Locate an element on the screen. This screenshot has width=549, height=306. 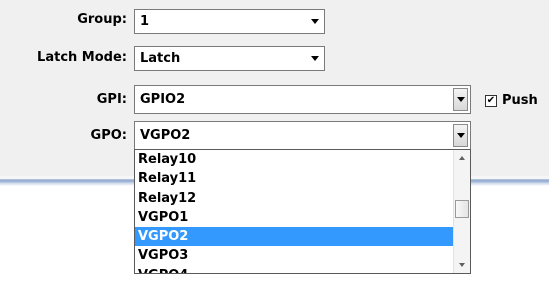
gpi-select: GPIO2 is located at coordinates (302, 99).